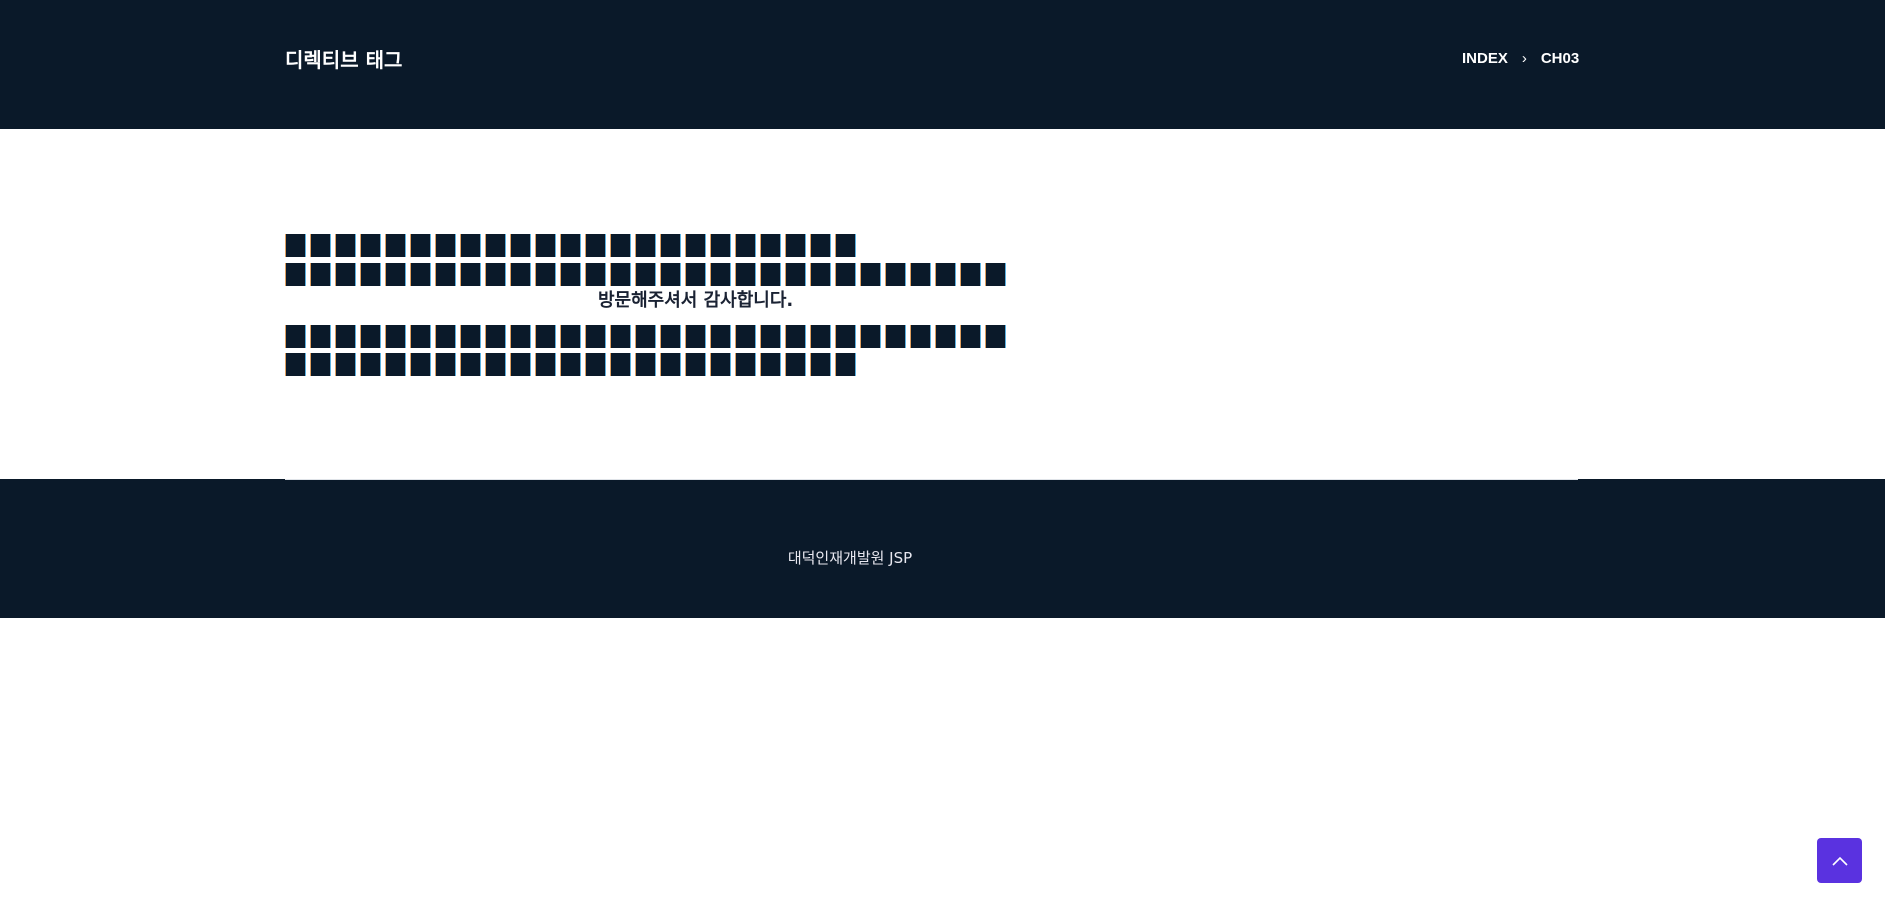  What do you see at coordinates (1520, 58) in the screenshot?
I see `breadcrumb: INDEX › CH03` at bounding box center [1520, 58].